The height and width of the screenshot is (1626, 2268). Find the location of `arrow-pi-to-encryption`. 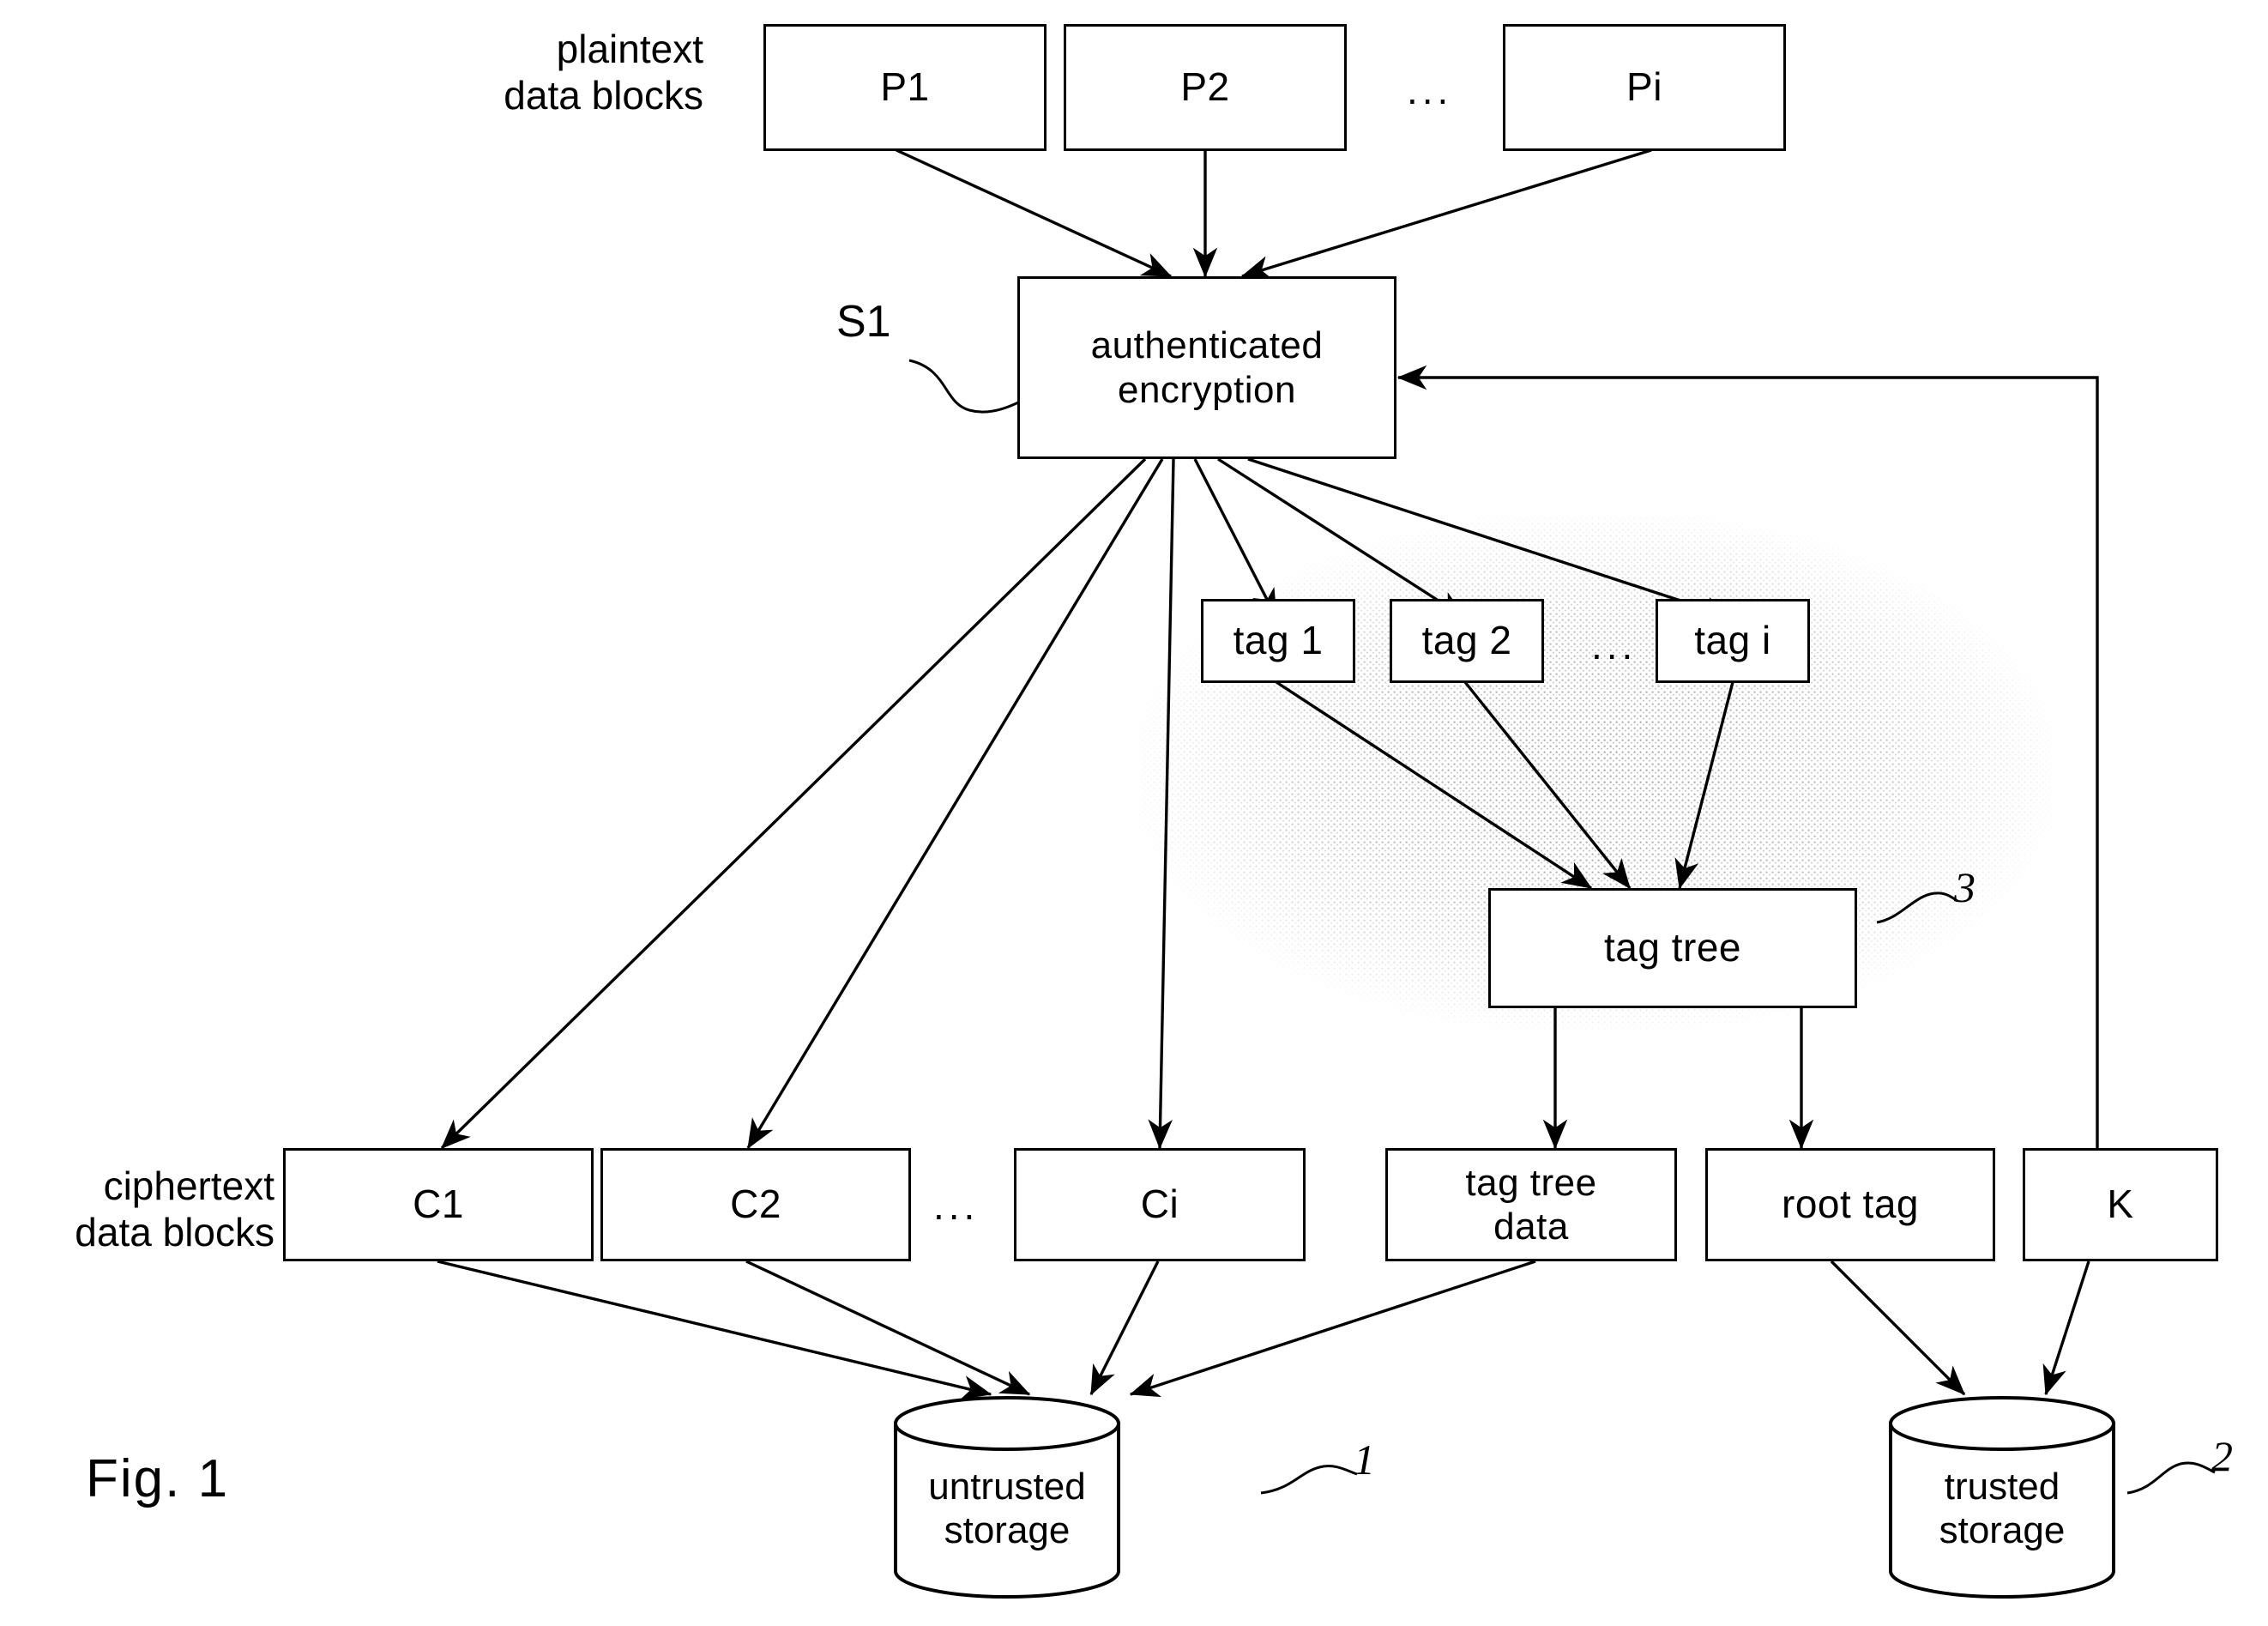

arrow-pi-to-encryption is located at coordinates (1446, 214).